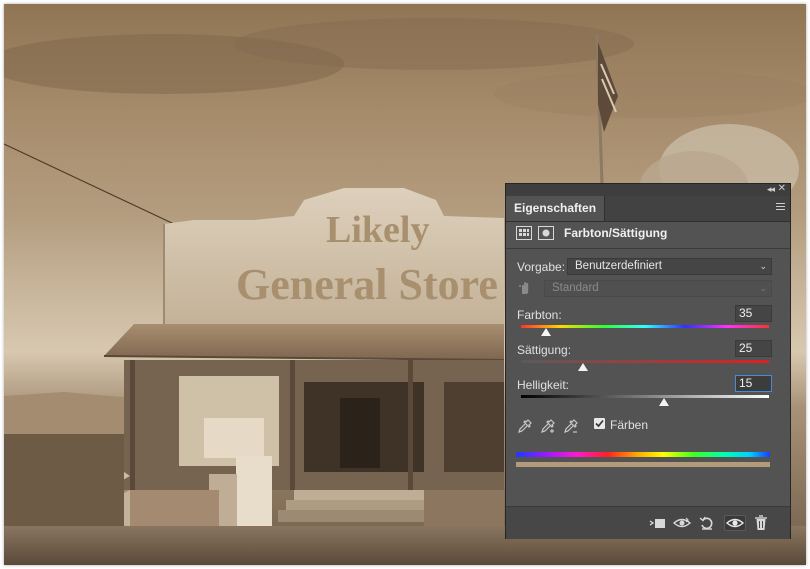 The width and height of the screenshot is (810, 569). Describe the element at coordinates (616, 233) in the screenshot. I see `adjustment-title: Farbton/Sättigung` at that location.